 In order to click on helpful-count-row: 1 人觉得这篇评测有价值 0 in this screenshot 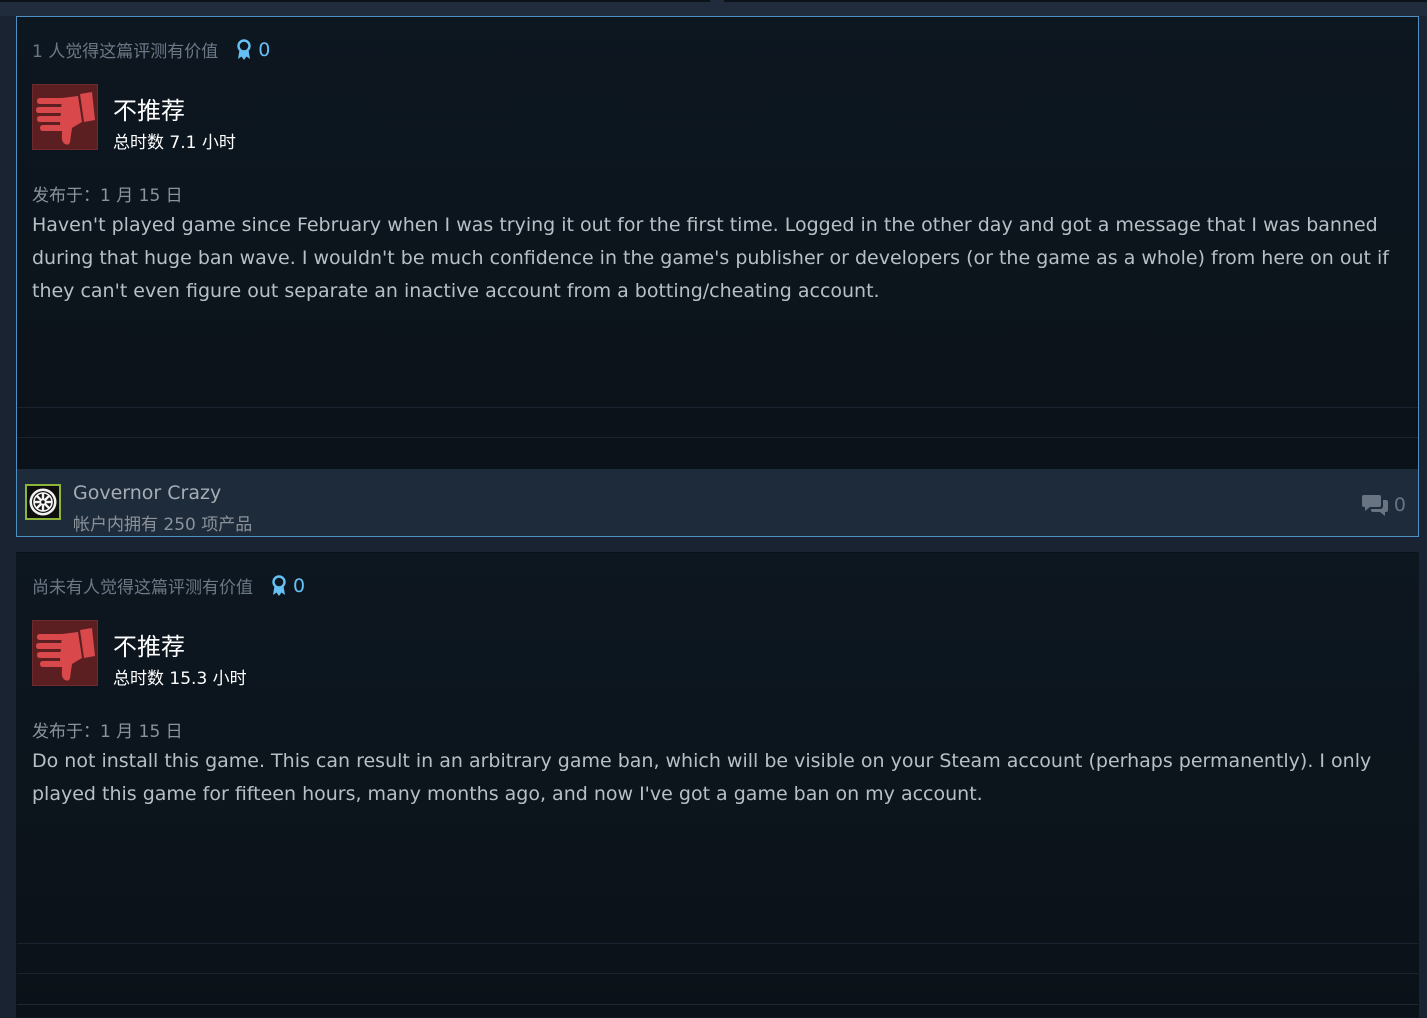, I will do `click(151, 50)`.